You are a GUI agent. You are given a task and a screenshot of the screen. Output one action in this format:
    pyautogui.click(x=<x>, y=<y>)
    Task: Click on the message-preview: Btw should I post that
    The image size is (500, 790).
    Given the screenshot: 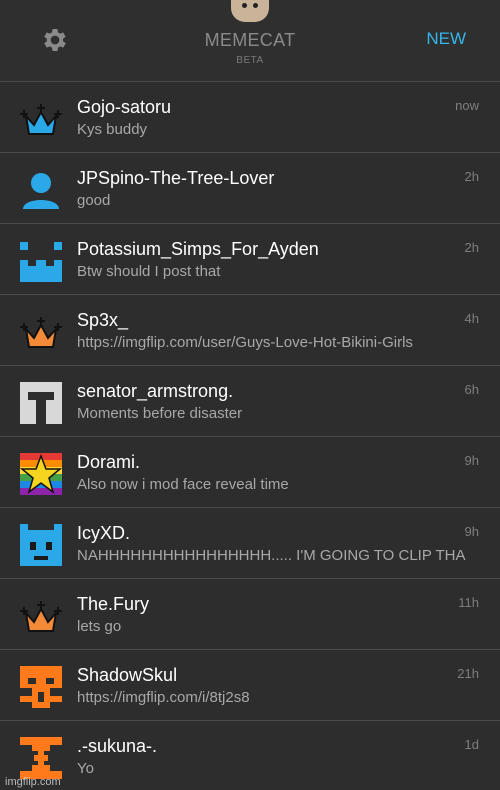 What is the action you would take?
    pyautogui.click(x=149, y=271)
    